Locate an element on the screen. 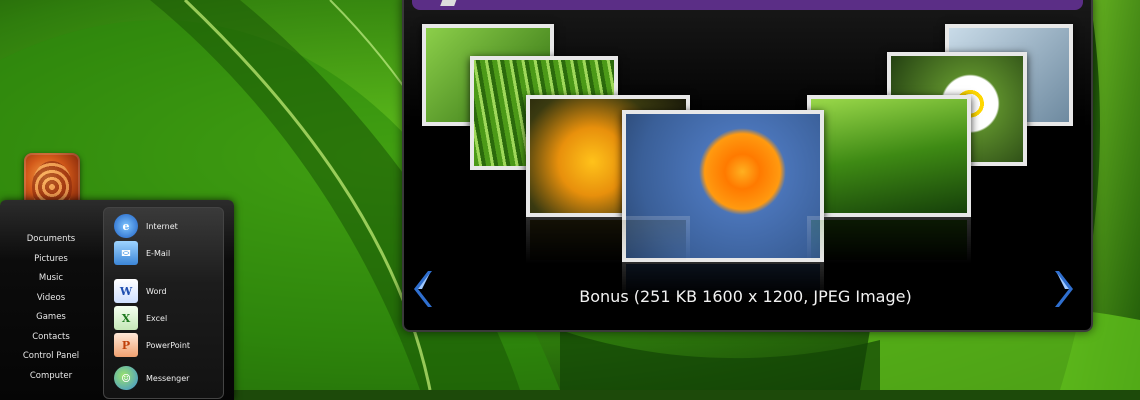 Image resolution: width=1140 pixels, height=400 pixels. photo-caption: Bonus (251 KB 1600 x 1200, JPEG Image) is located at coordinates (745, 296).